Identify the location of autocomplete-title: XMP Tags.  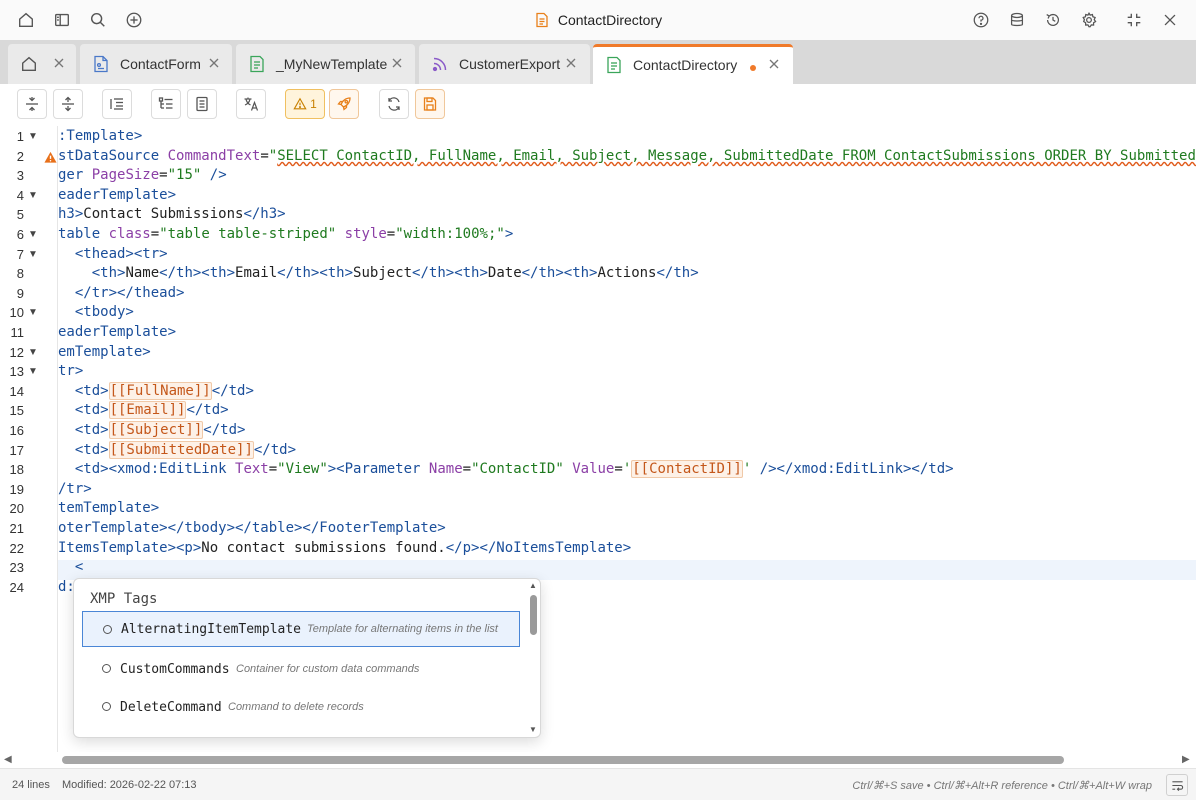
(124, 599).